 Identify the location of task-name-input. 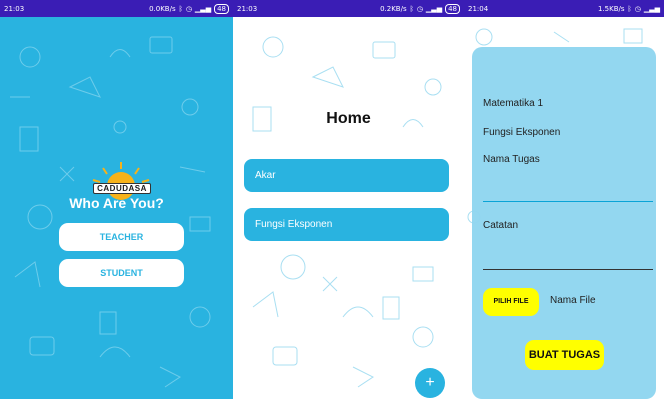
(568, 201).